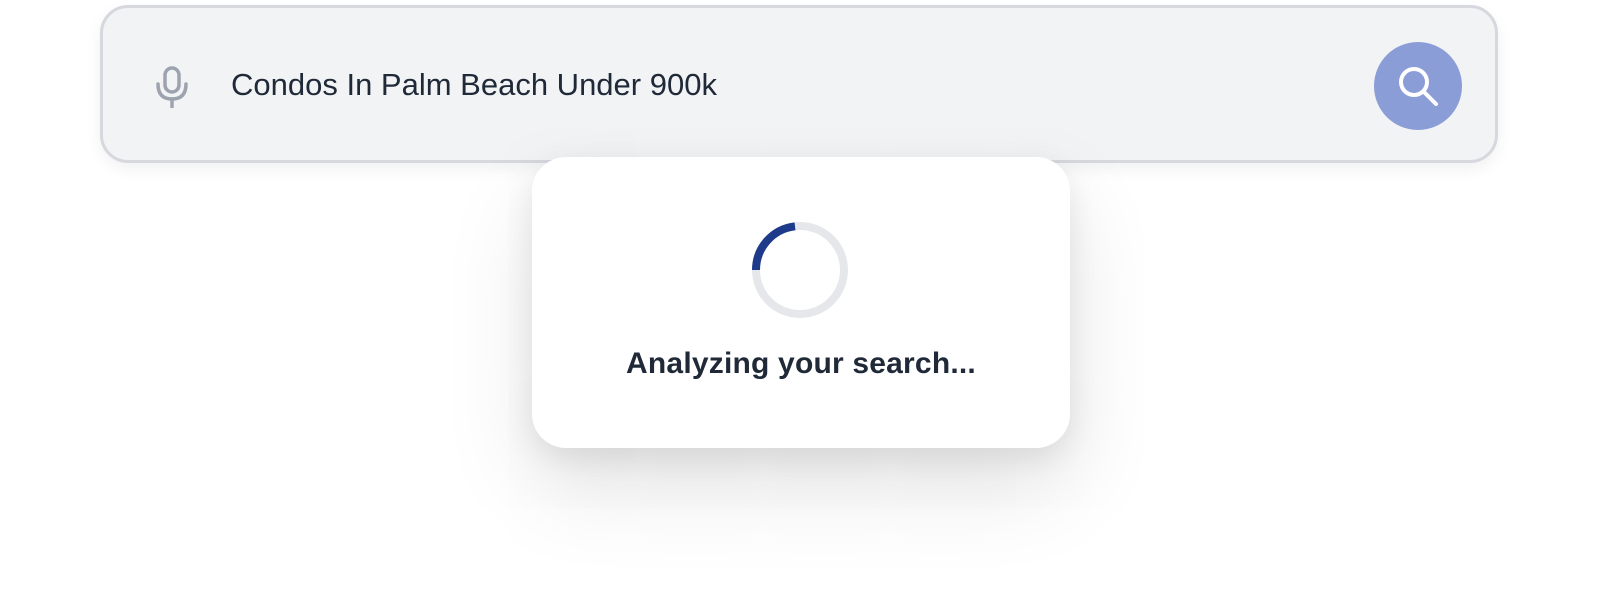 The image size is (1598, 612). I want to click on microphone-icon, so click(172, 87).